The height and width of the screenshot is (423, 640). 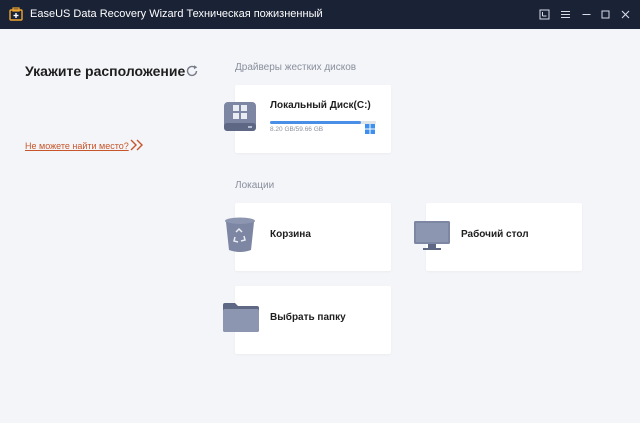 What do you see at coordinates (137, 145) in the screenshot?
I see `double-chevron-right-icon` at bounding box center [137, 145].